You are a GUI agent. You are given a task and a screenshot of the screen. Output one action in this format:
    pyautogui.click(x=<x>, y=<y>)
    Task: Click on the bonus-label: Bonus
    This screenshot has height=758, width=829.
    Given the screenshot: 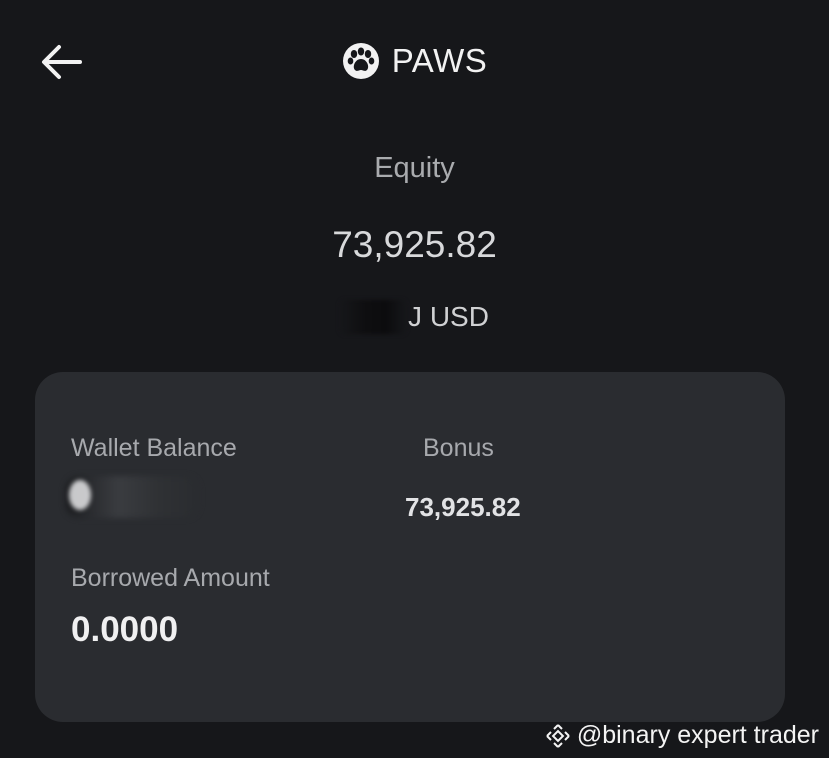 What is the action you would take?
    pyautogui.click(x=458, y=448)
    